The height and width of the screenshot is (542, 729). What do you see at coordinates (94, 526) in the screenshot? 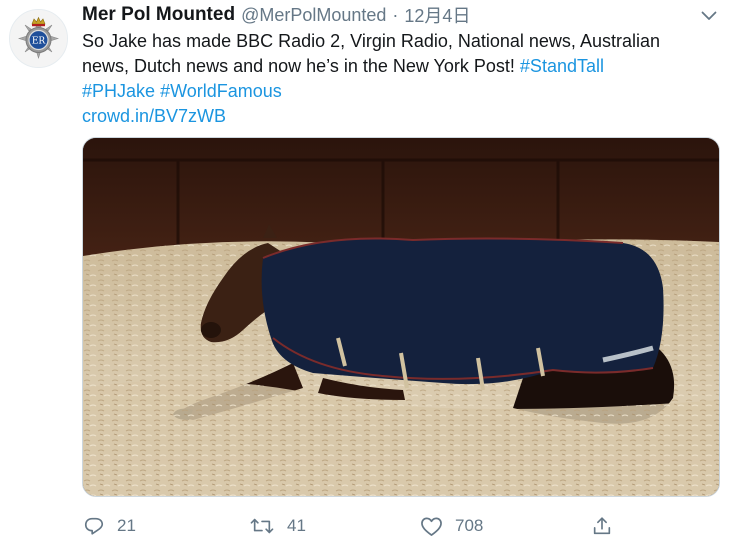
I see `reply-icon` at bounding box center [94, 526].